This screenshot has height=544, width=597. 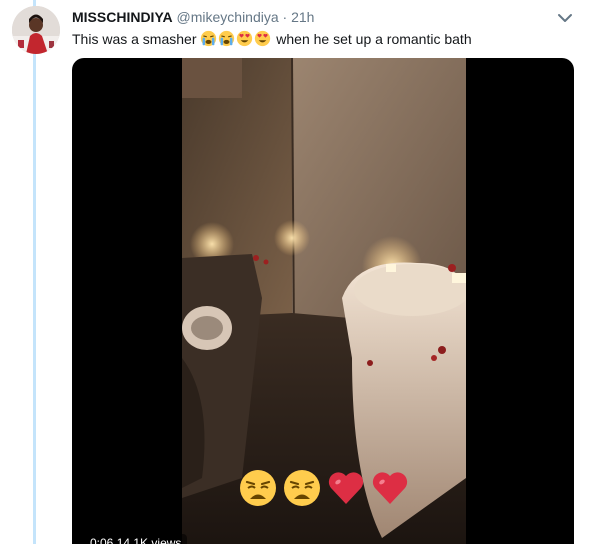 What do you see at coordinates (134, 39) in the screenshot?
I see `tweet-text-before: This was a smasher` at bounding box center [134, 39].